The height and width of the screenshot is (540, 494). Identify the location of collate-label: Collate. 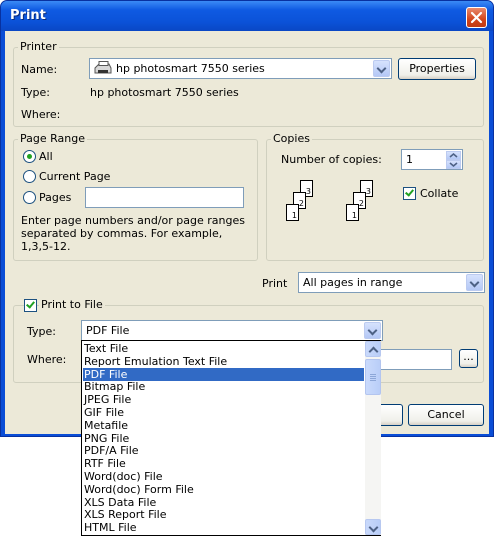
(439, 193).